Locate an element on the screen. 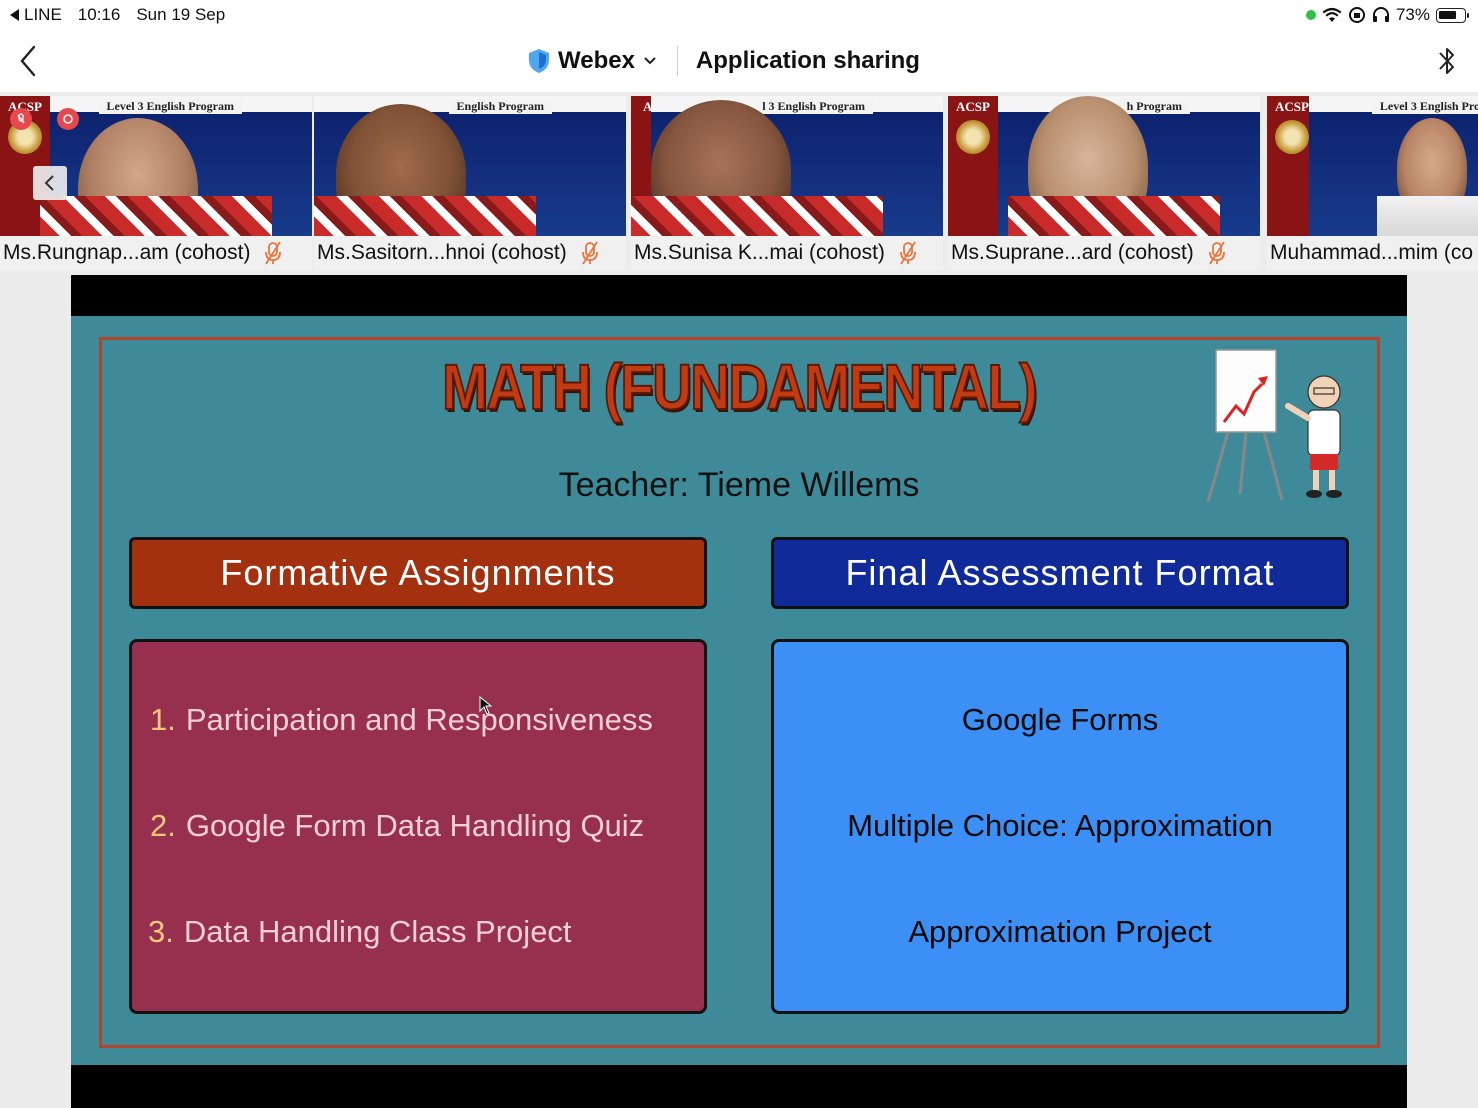  slide-title: MATH (FUNDAMENTAL) is located at coordinates (739, 387).